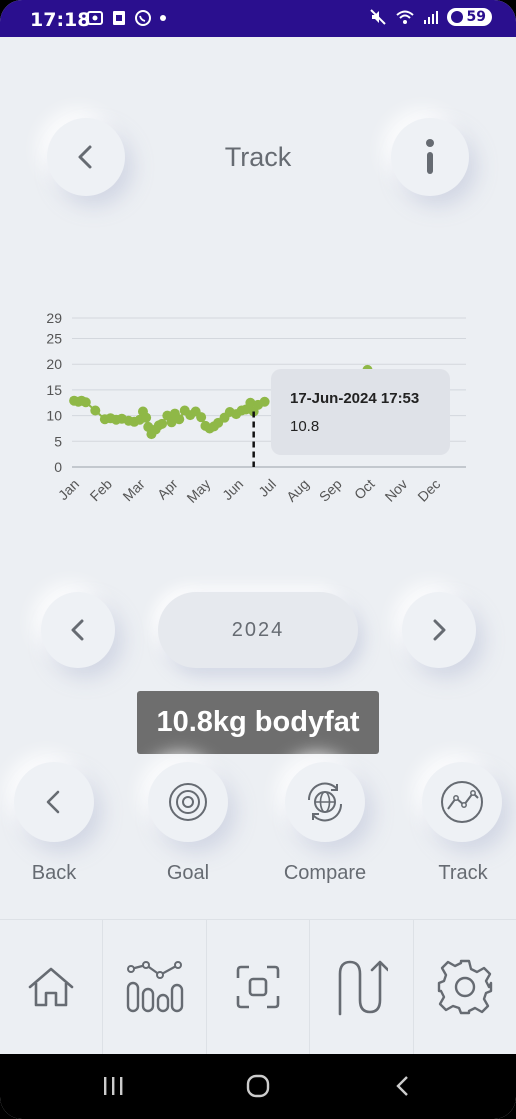 This screenshot has width=516, height=1119. Describe the element at coordinates (58, 441) in the screenshot. I see `y-tick-label: 5` at that location.